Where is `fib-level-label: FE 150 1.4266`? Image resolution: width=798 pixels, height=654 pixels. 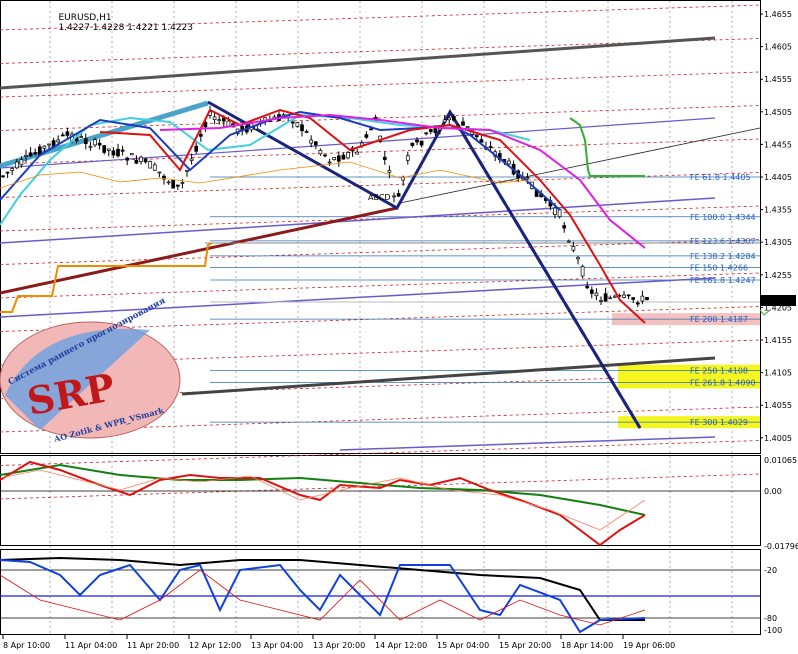
fib-level-label: FE 150 1.4266 is located at coordinates (719, 268).